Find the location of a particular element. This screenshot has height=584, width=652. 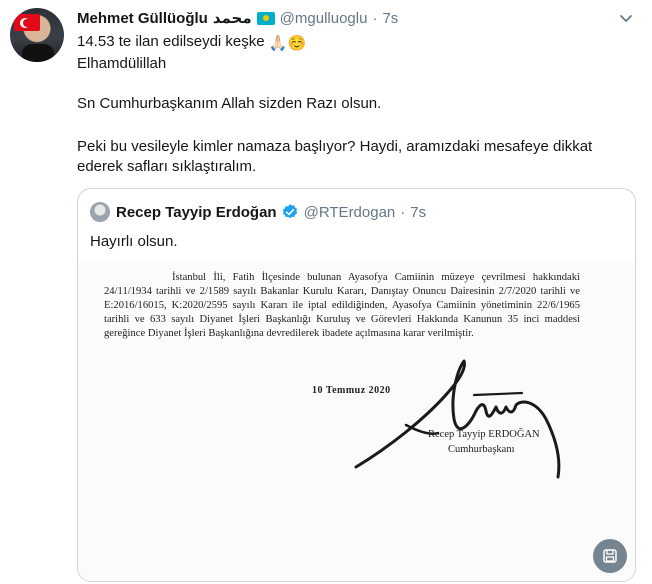

quoted-author-avatar is located at coordinates (100, 212).